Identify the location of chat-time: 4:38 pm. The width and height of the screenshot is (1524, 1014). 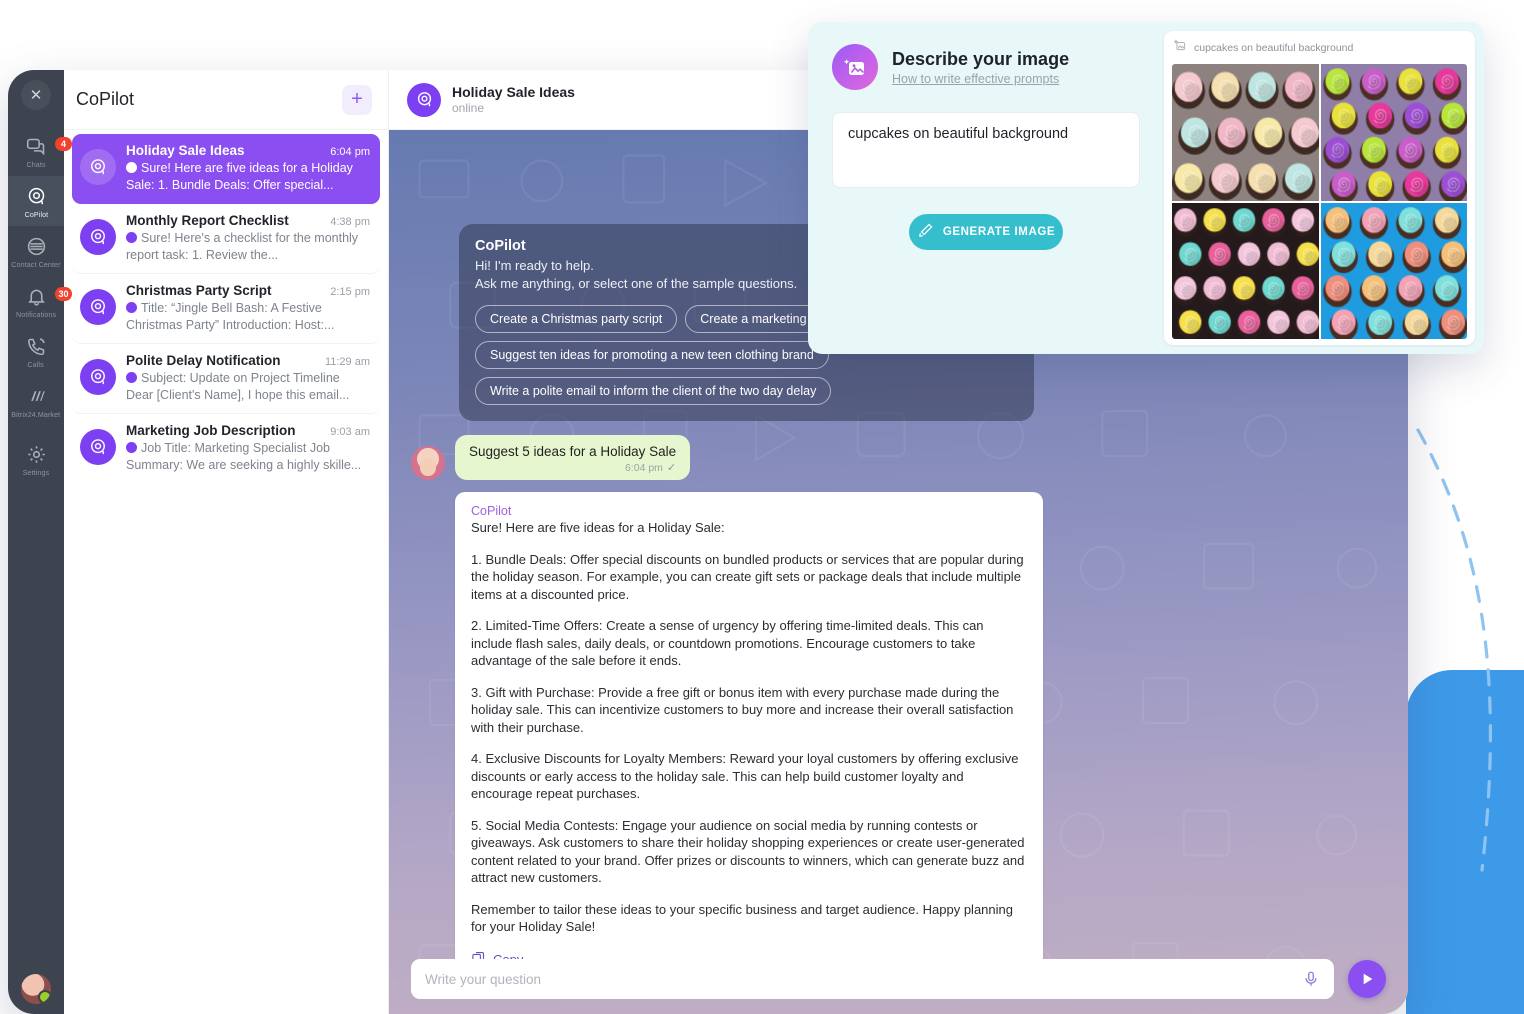
(350, 222).